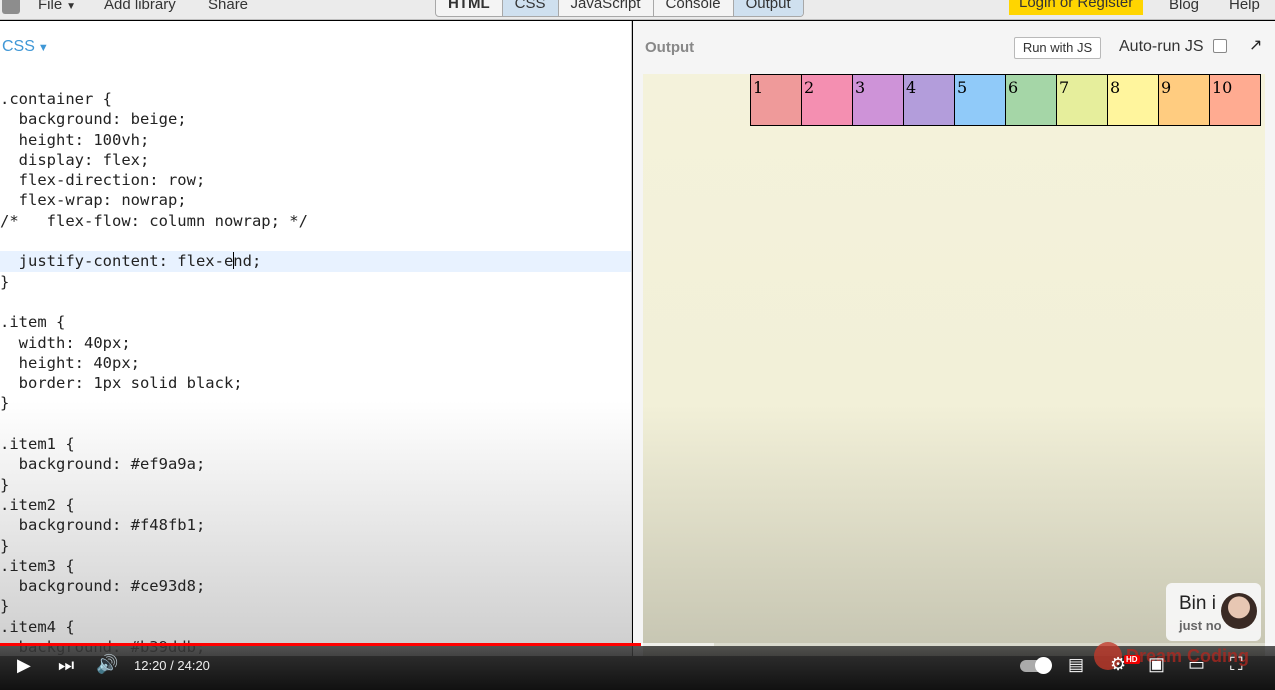 The height and width of the screenshot is (690, 1275). Describe the element at coordinates (315, 525) in the screenshot. I see `code-line: background: #f48fb1;` at that location.